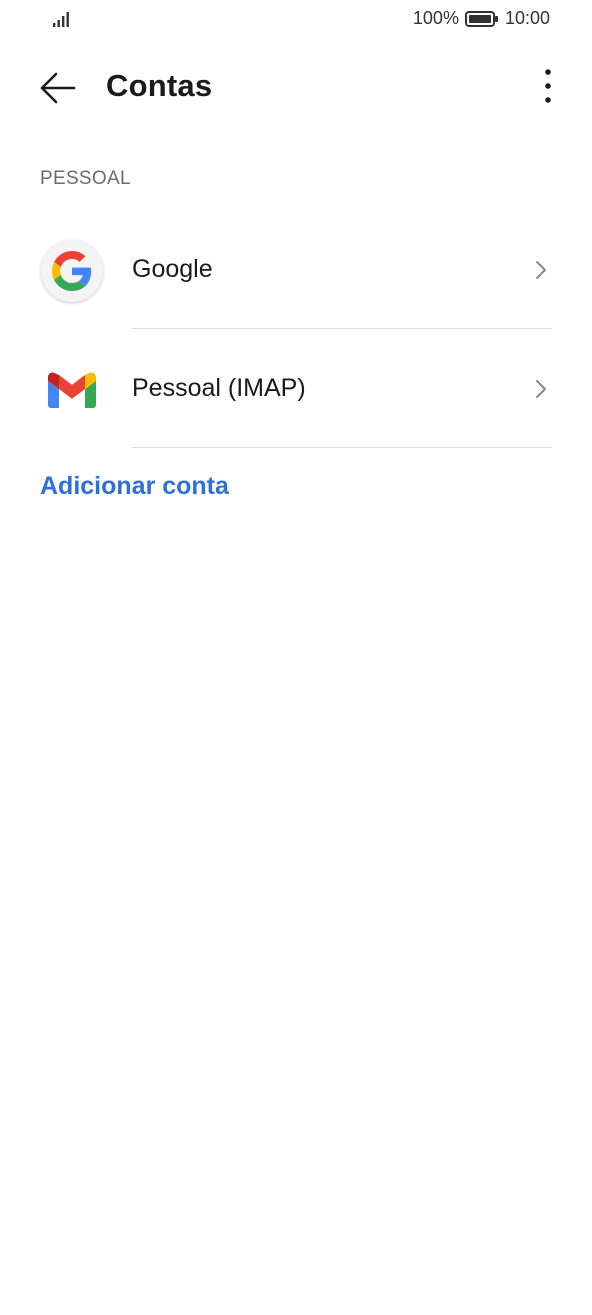  I want to click on status-time: 10:00, so click(527, 18).